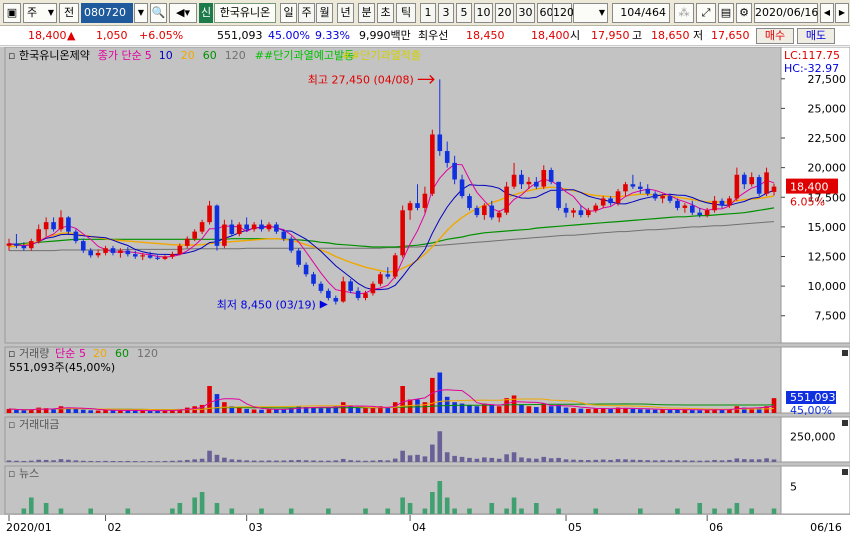 The height and width of the screenshot is (534, 850). What do you see at coordinates (107, 13) in the screenshot?
I see `stock-code-input: 080720` at bounding box center [107, 13].